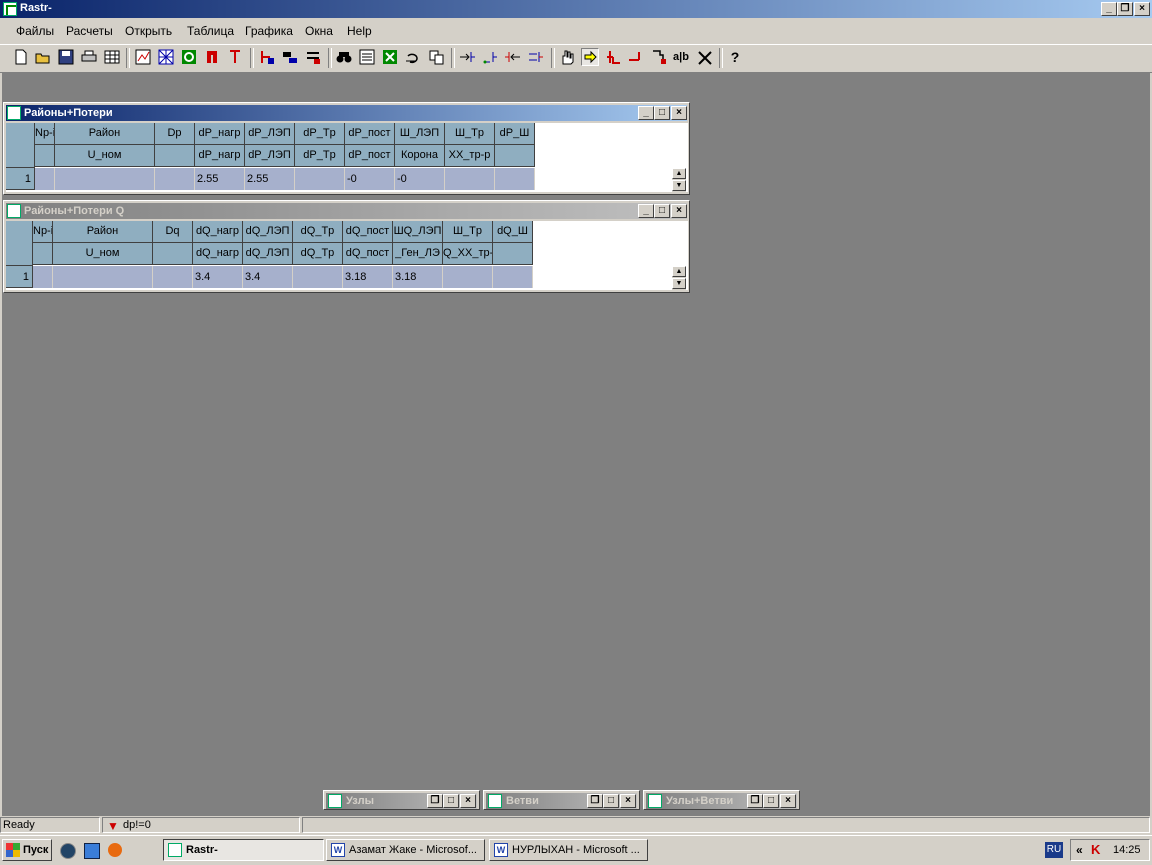 The image size is (1152, 865). I want to click on table-icon, so click(112, 57).